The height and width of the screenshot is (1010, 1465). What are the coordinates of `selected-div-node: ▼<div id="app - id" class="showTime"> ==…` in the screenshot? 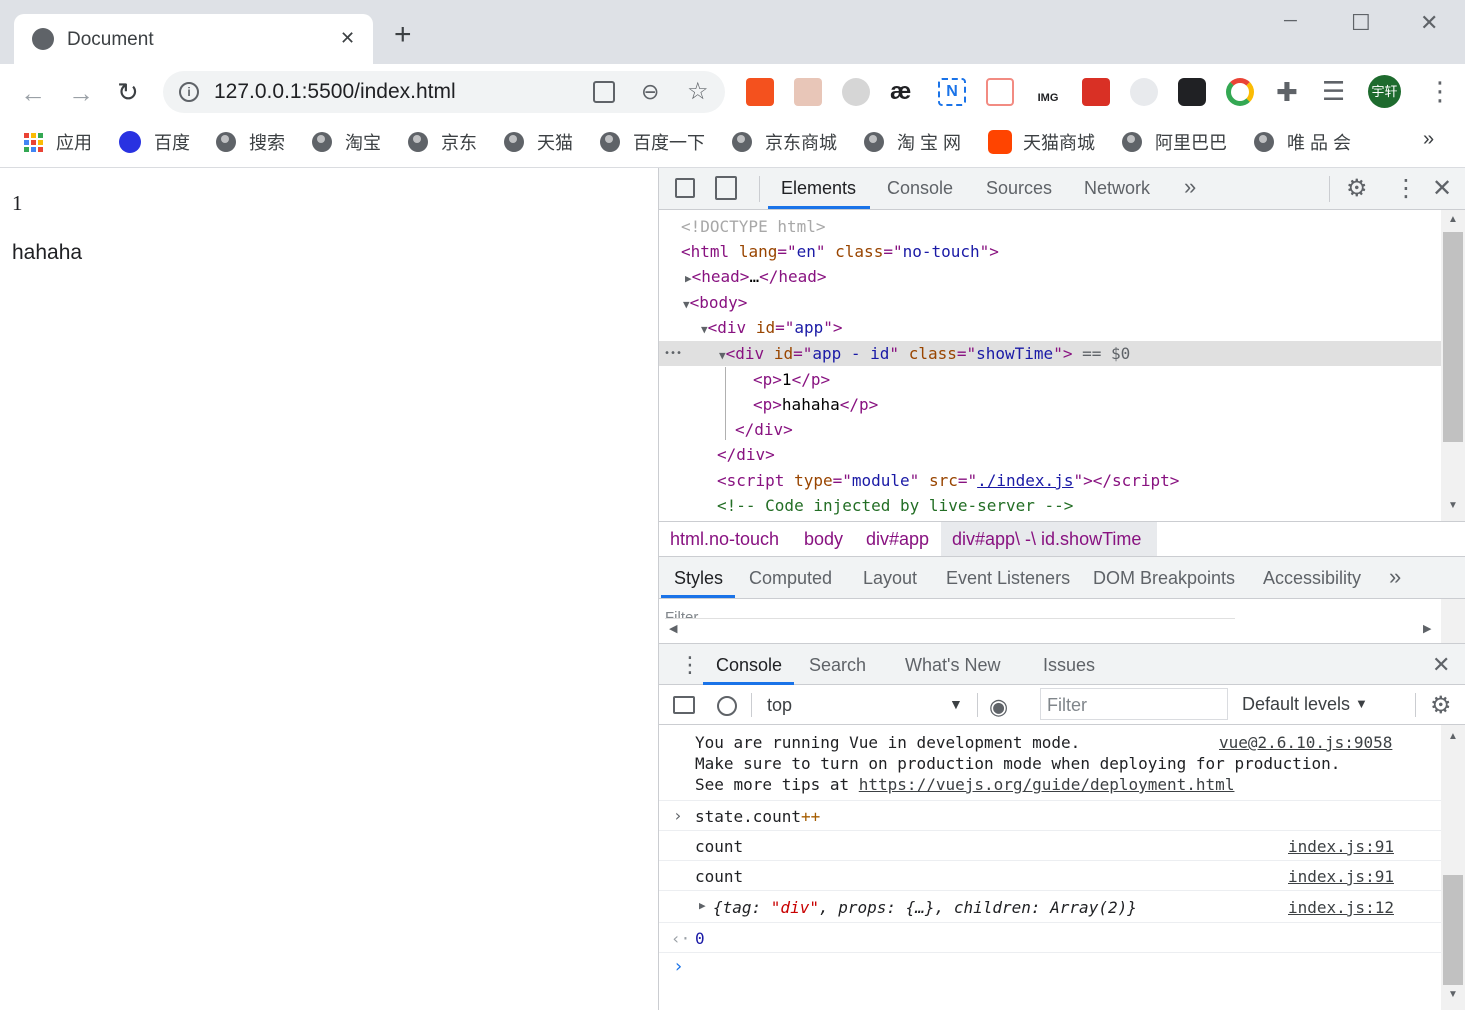 It's located at (924, 353).